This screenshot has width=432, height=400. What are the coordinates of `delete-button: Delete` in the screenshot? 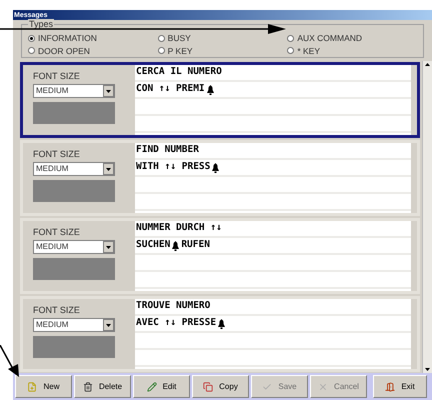 It's located at (102, 386).